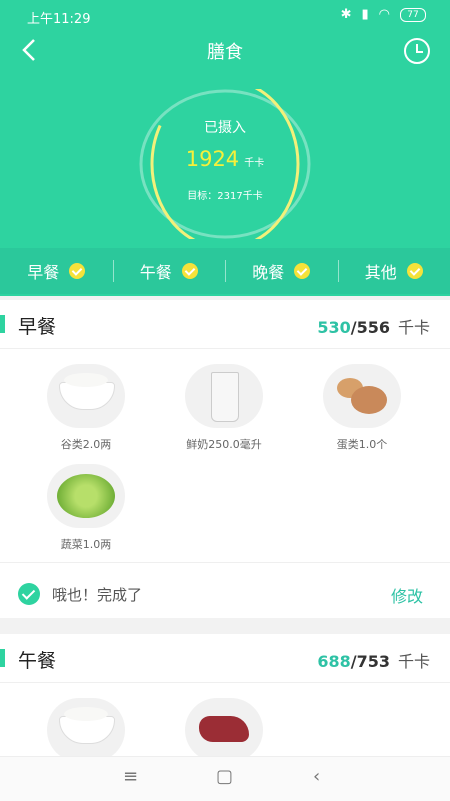 The image size is (450, 801). Describe the element at coordinates (362, 444) in the screenshot. I see `food-name: 蛋类1.0个` at that location.